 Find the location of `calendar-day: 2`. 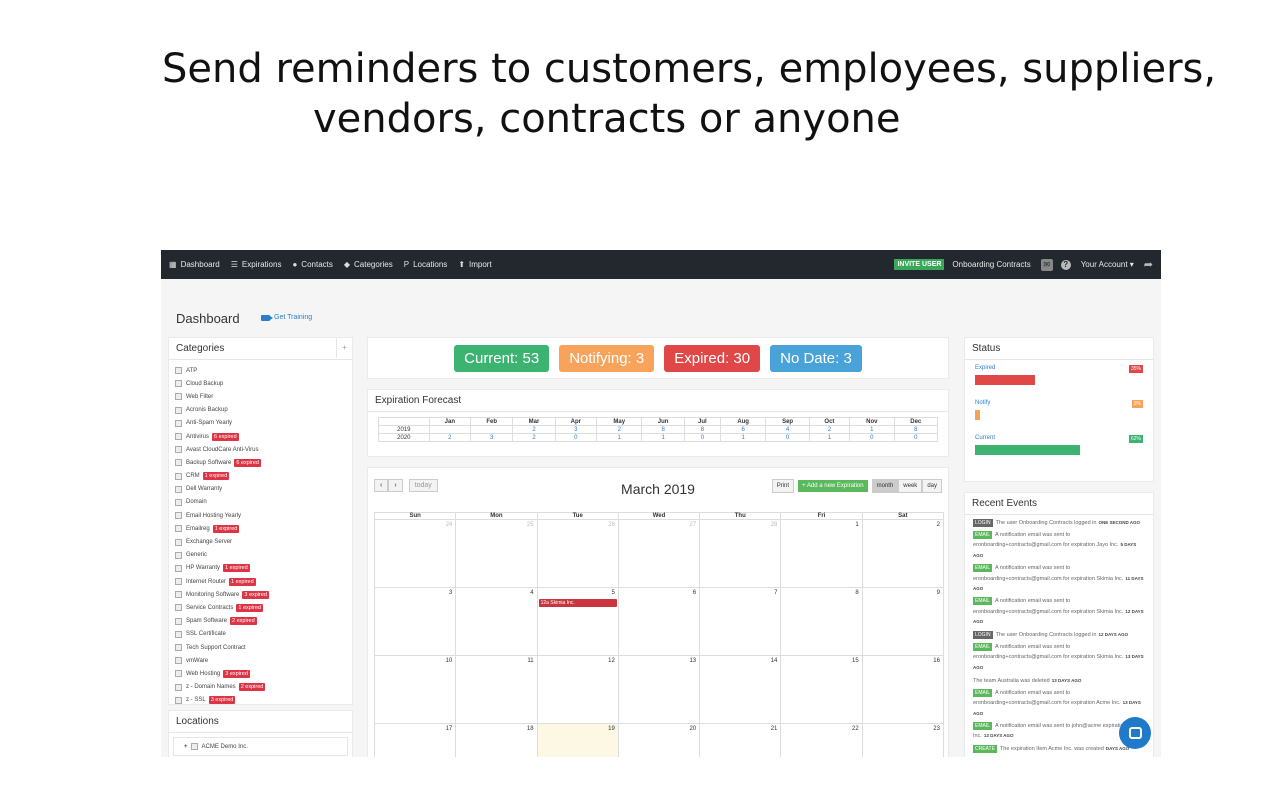

calendar-day: 2 is located at coordinates (902, 554).